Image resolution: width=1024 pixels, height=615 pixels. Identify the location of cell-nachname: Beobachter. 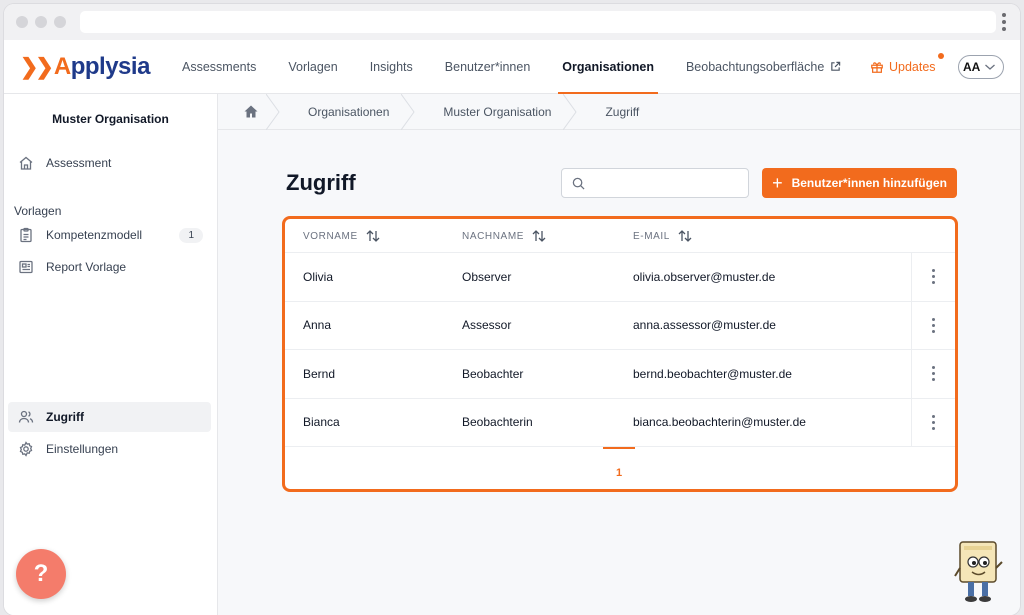
(493, 373).